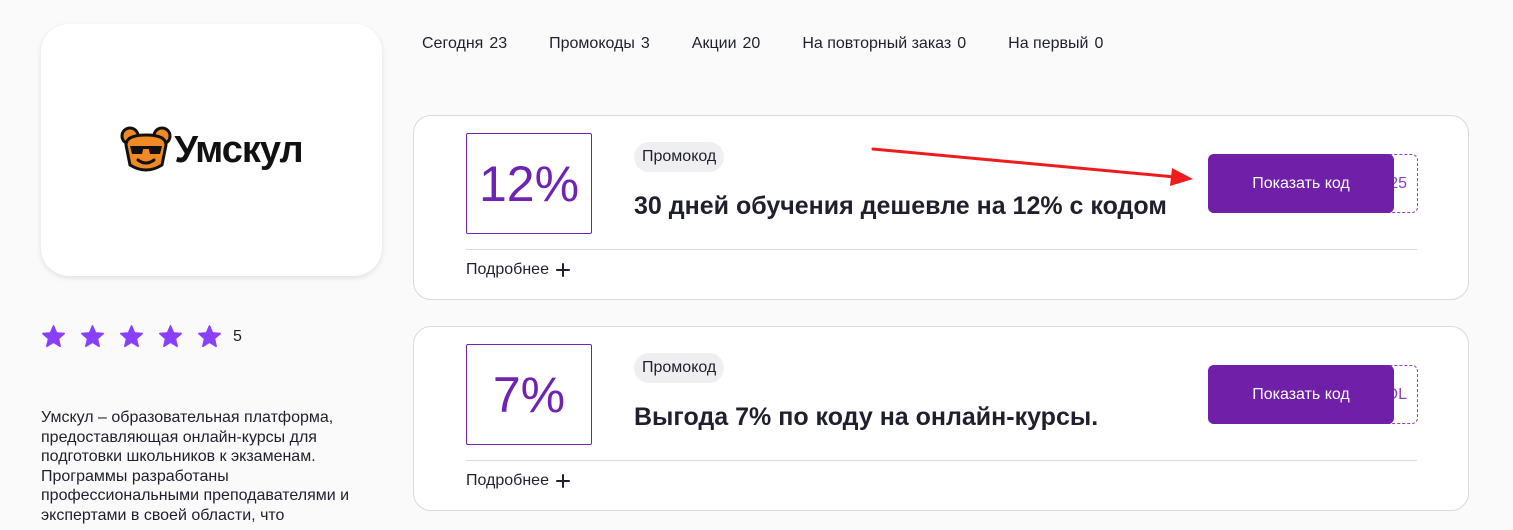 This screenshot has height=530, width=1513. I want to click on coupon-title: Выгода 7% по коду на онлайн-курсы., so click(866, 417).